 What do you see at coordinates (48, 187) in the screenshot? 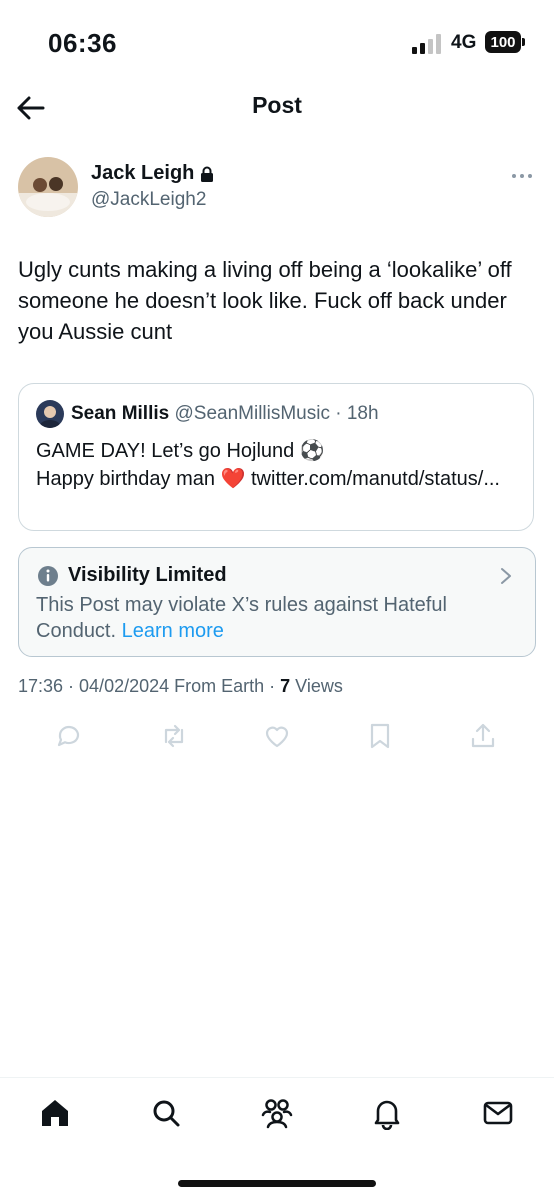
I see `avatar` at bounding box center [48, 187].